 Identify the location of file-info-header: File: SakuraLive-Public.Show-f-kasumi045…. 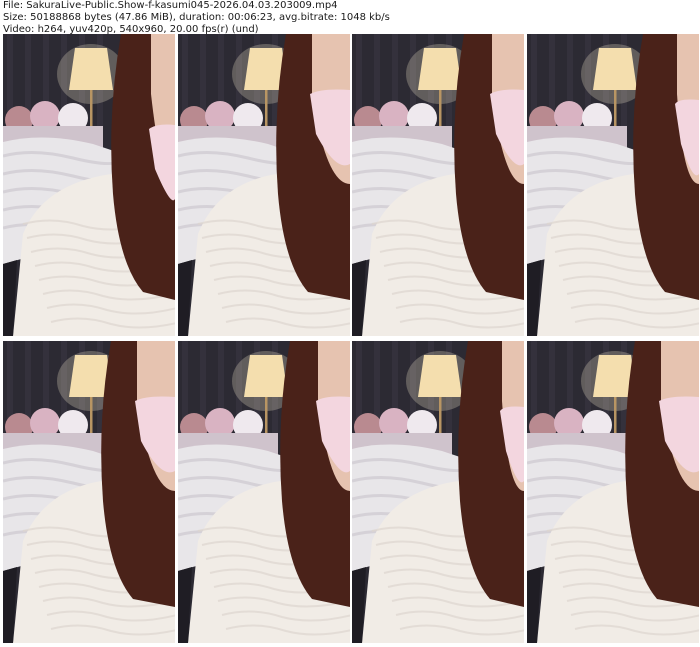
(196, 18).